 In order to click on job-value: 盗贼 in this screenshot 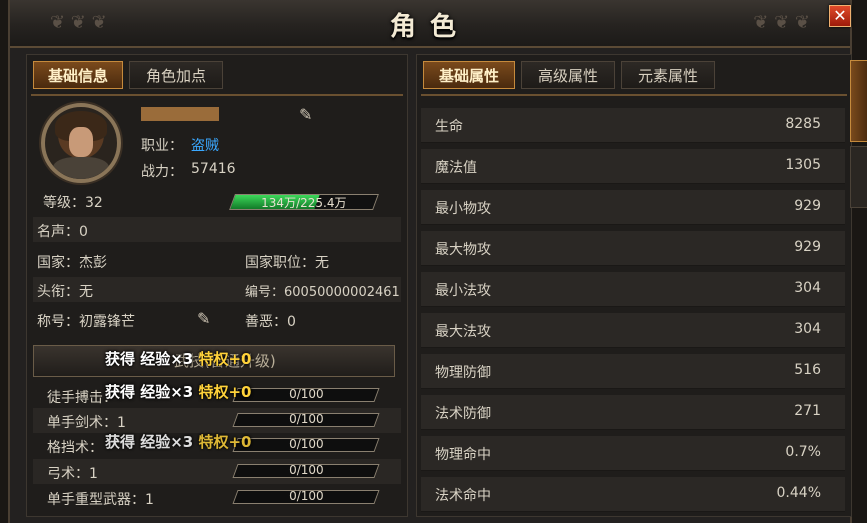, I will do `click(205, 146)`.